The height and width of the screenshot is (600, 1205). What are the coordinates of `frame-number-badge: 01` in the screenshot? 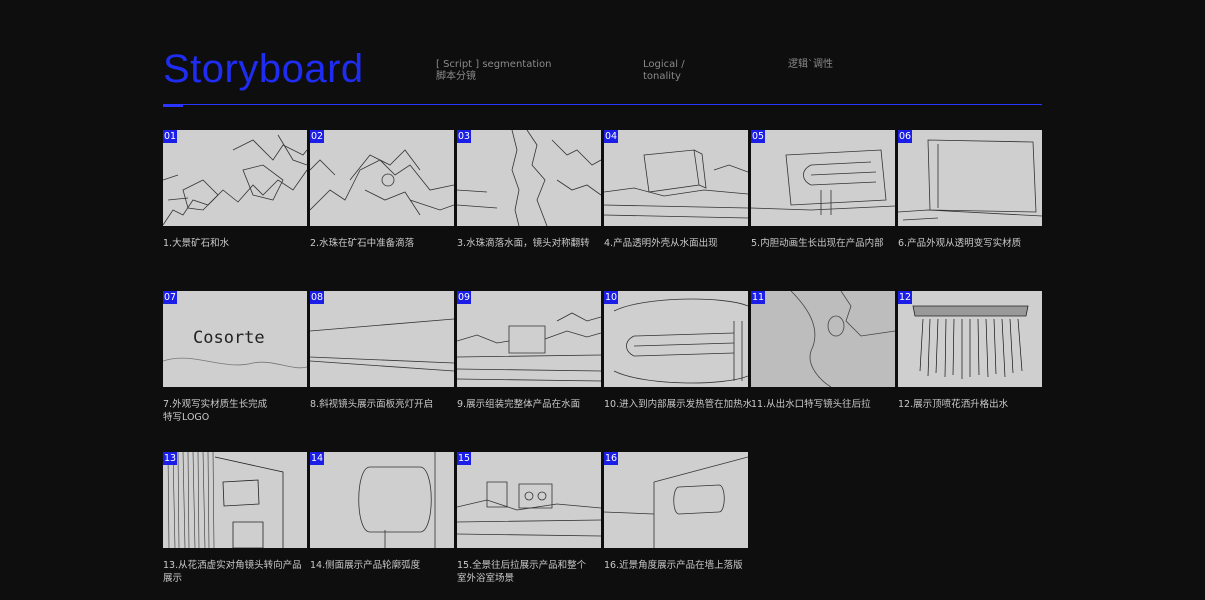 It's located at (170, 136).